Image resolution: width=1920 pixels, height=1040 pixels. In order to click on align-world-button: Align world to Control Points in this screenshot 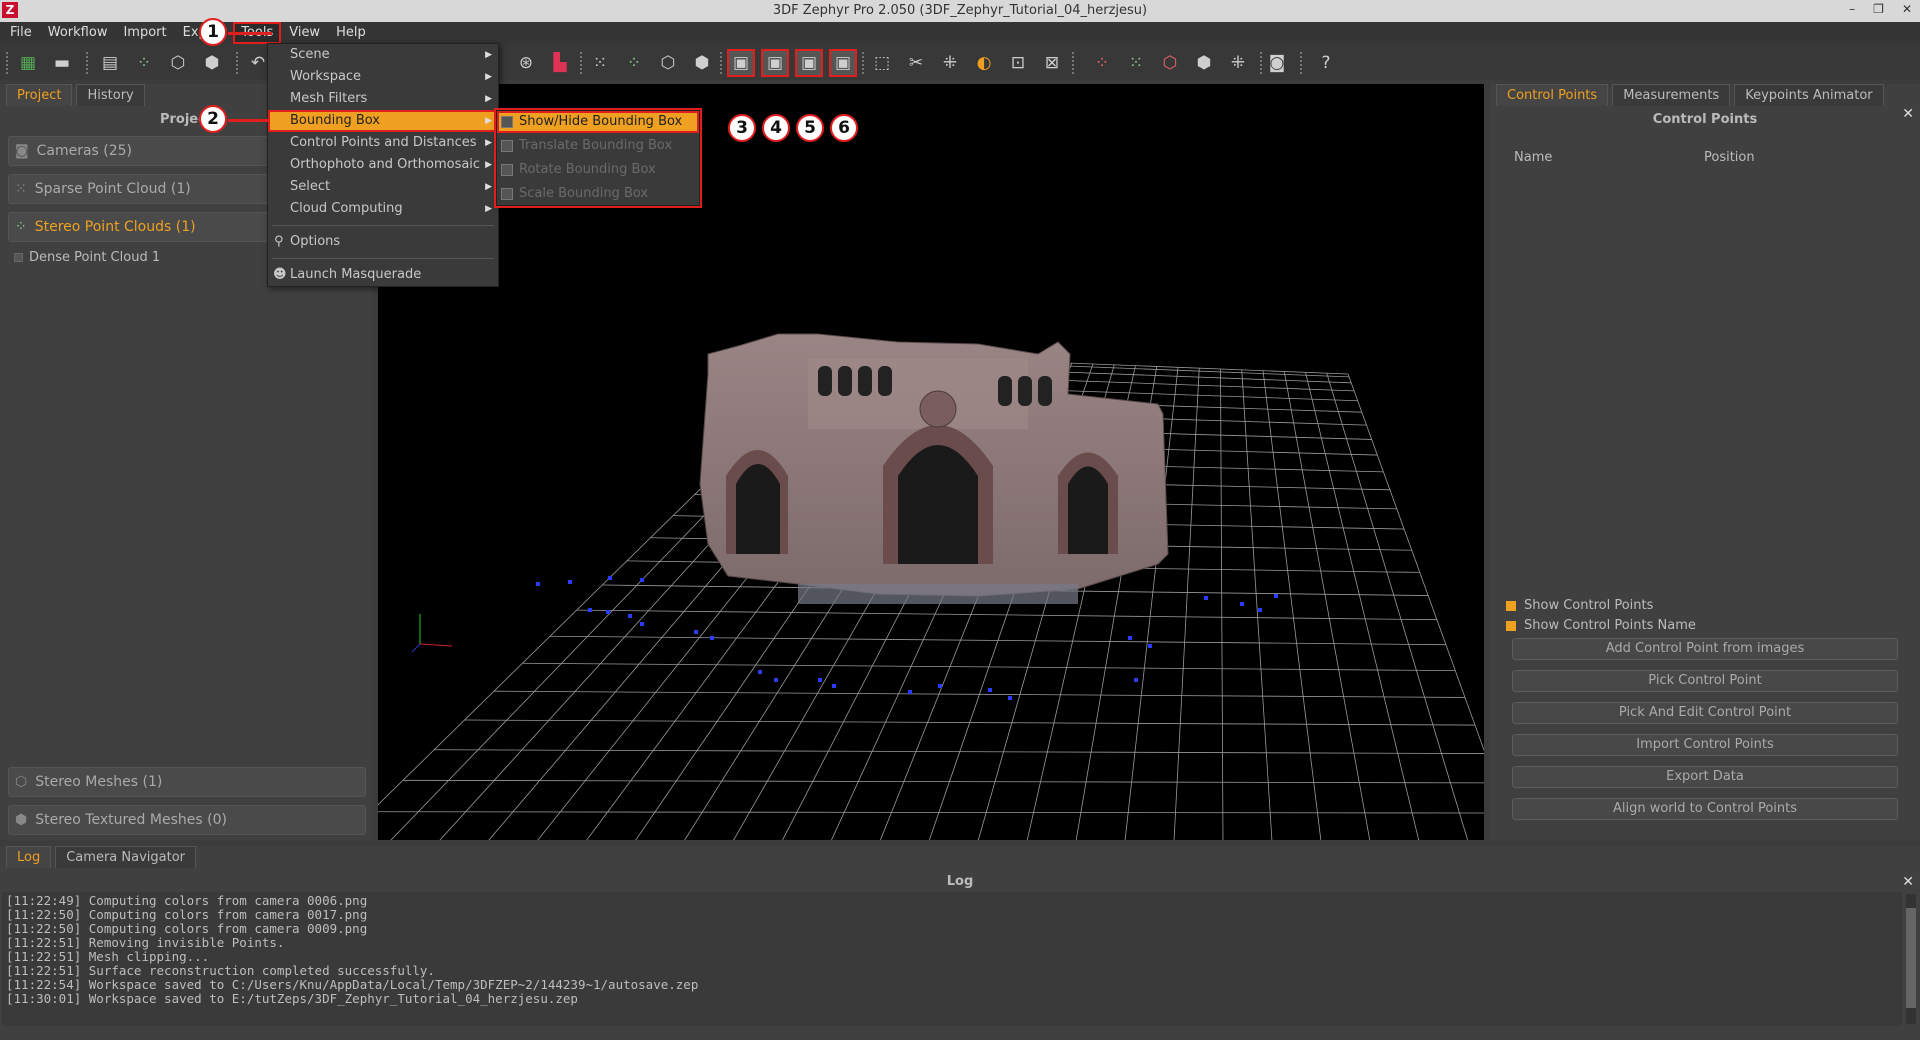, I will do `click(1705, 809)`.